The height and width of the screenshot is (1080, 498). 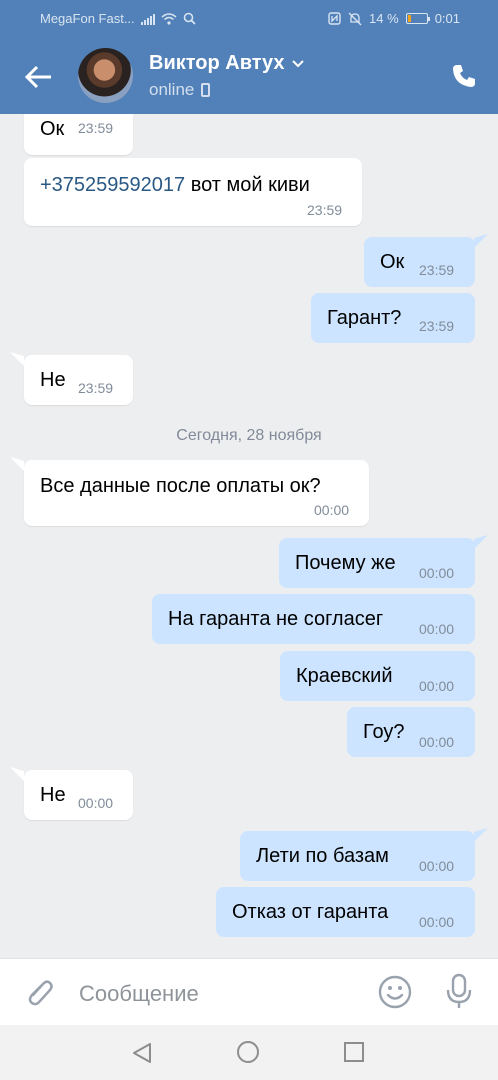 I want to click on nfc-icon, so click(x=334, y=18).